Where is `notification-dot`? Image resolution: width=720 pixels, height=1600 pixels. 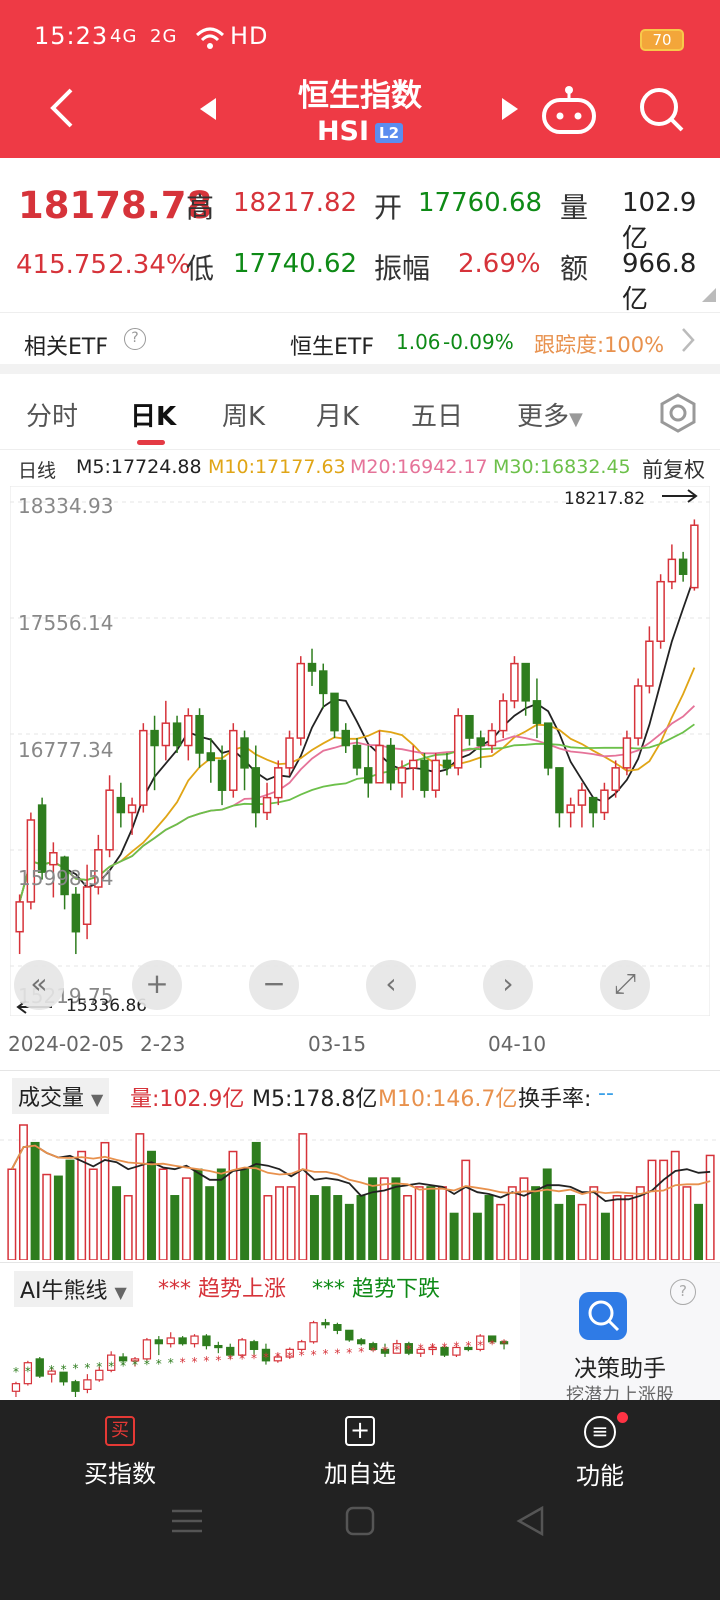 notification-dot is located at coordinates (622, 1417).